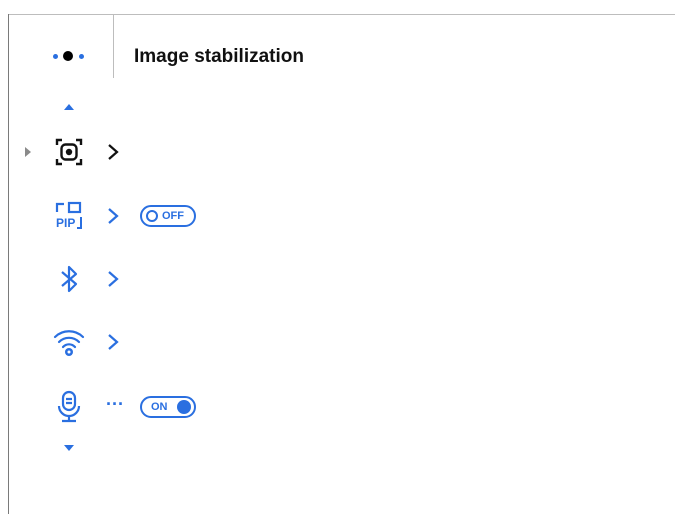  Describe the element at coordinates (69, 448) in the screenshot. I see `scroll-down-arrow-icon` at that location.